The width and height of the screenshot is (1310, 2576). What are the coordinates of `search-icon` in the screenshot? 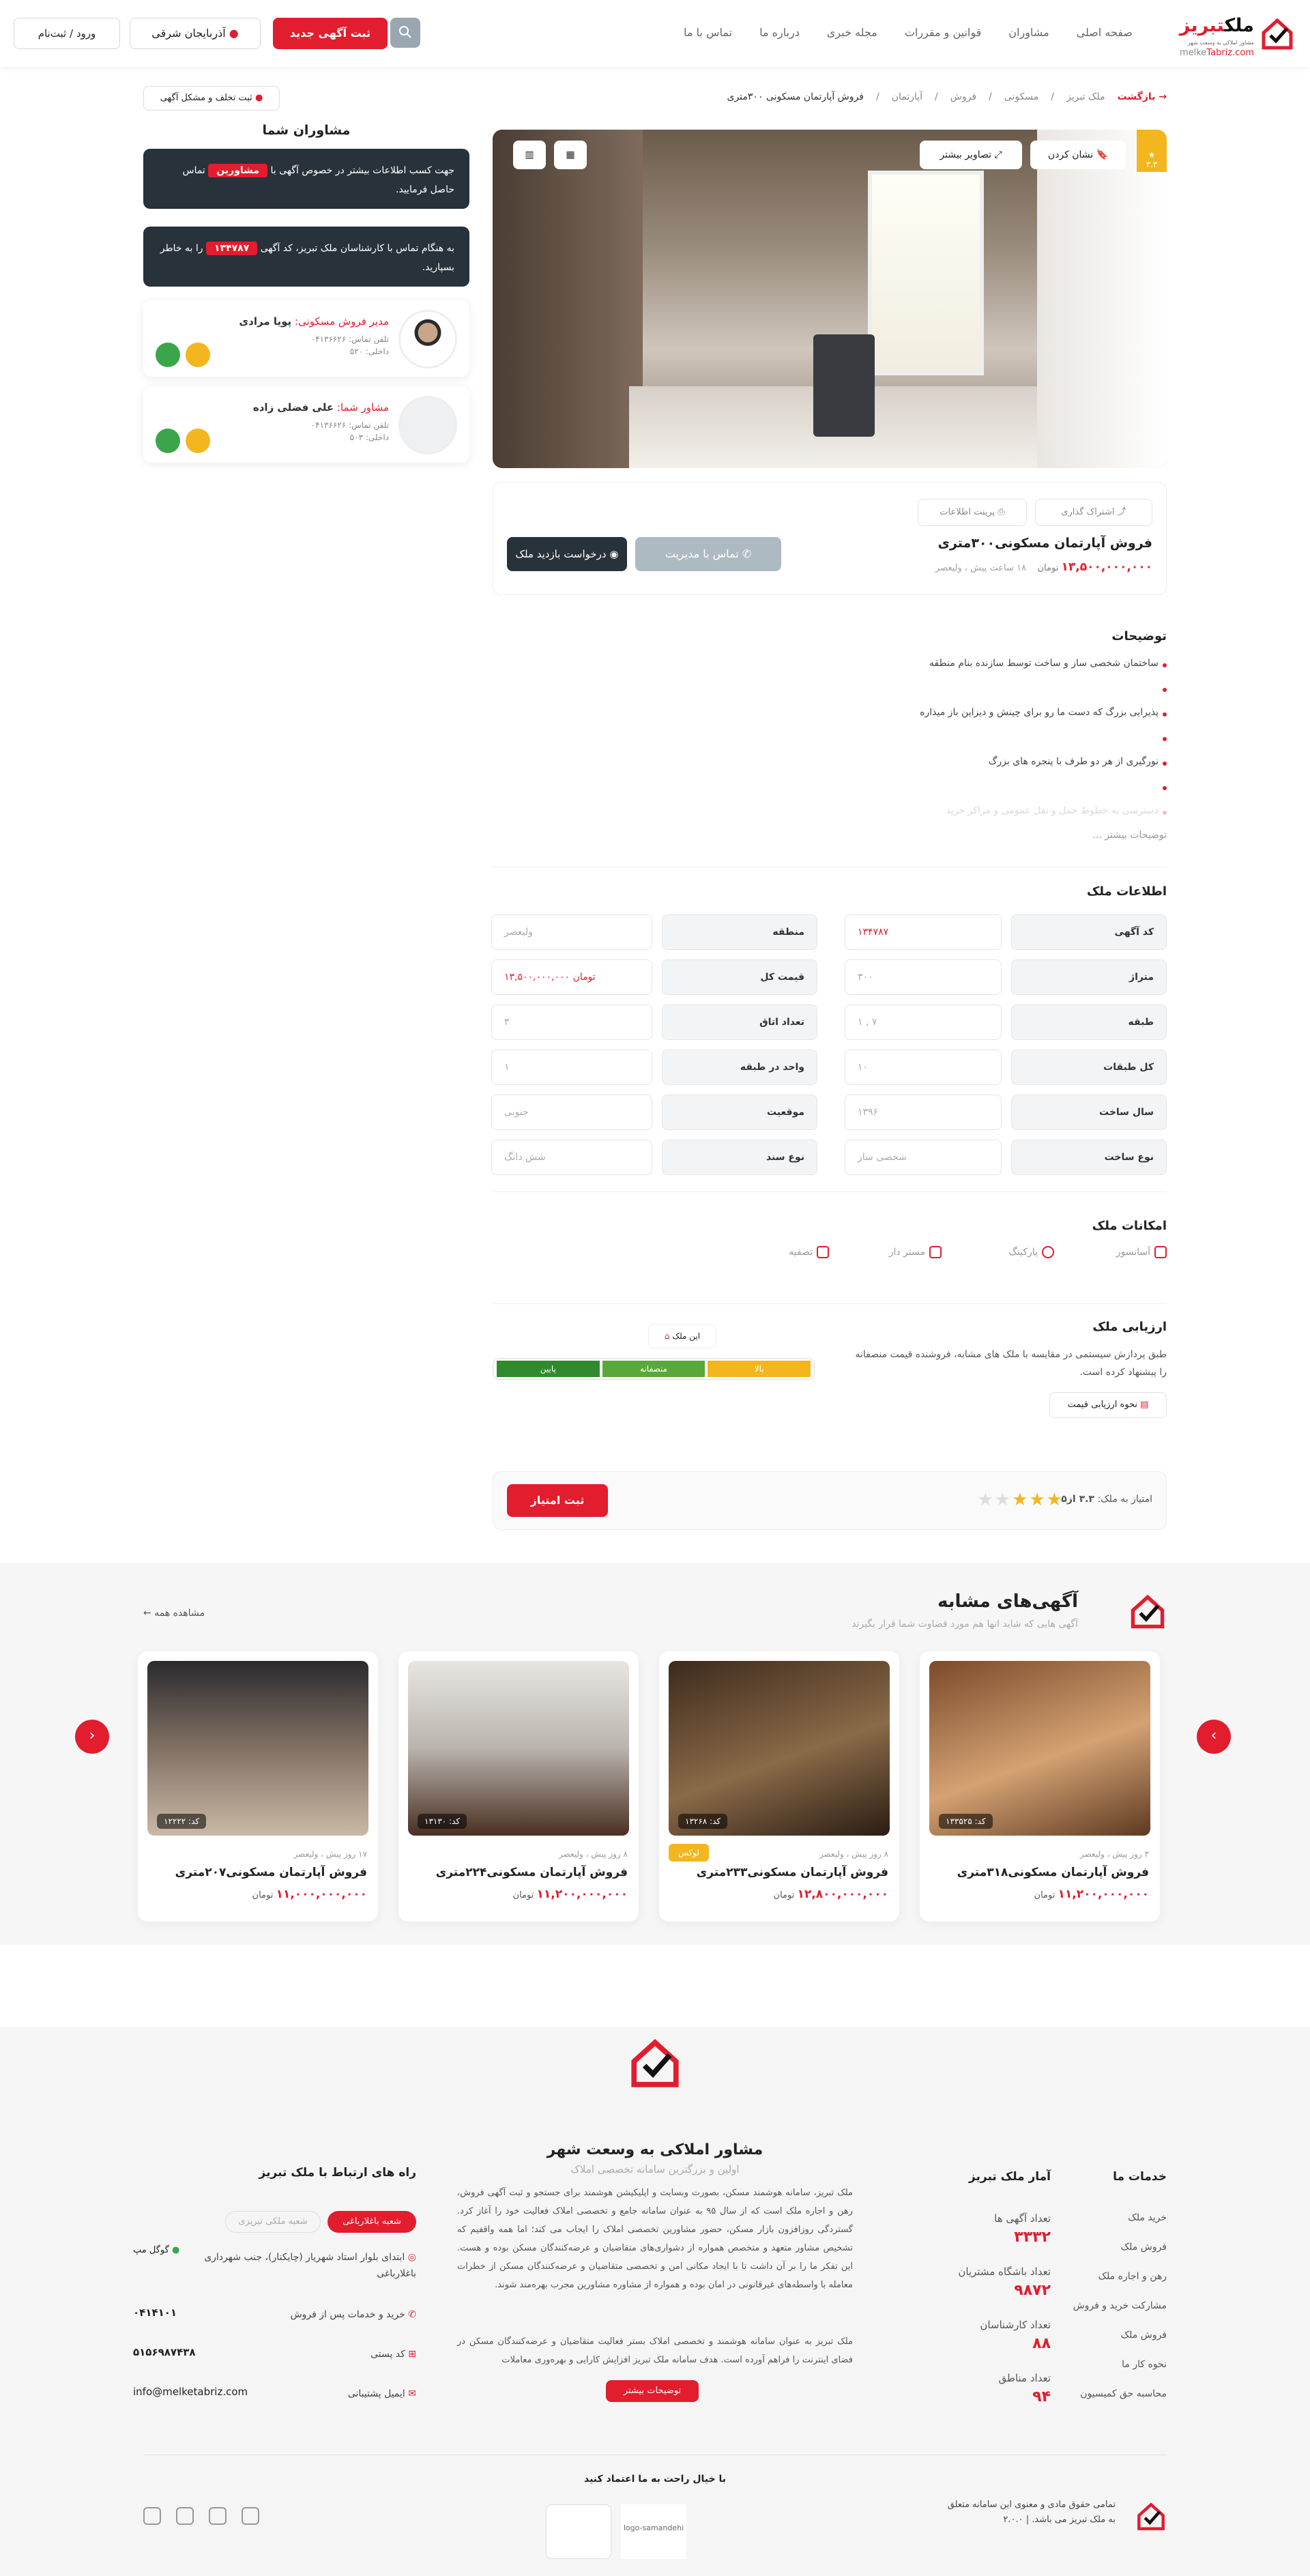 It's located at (405, 31).